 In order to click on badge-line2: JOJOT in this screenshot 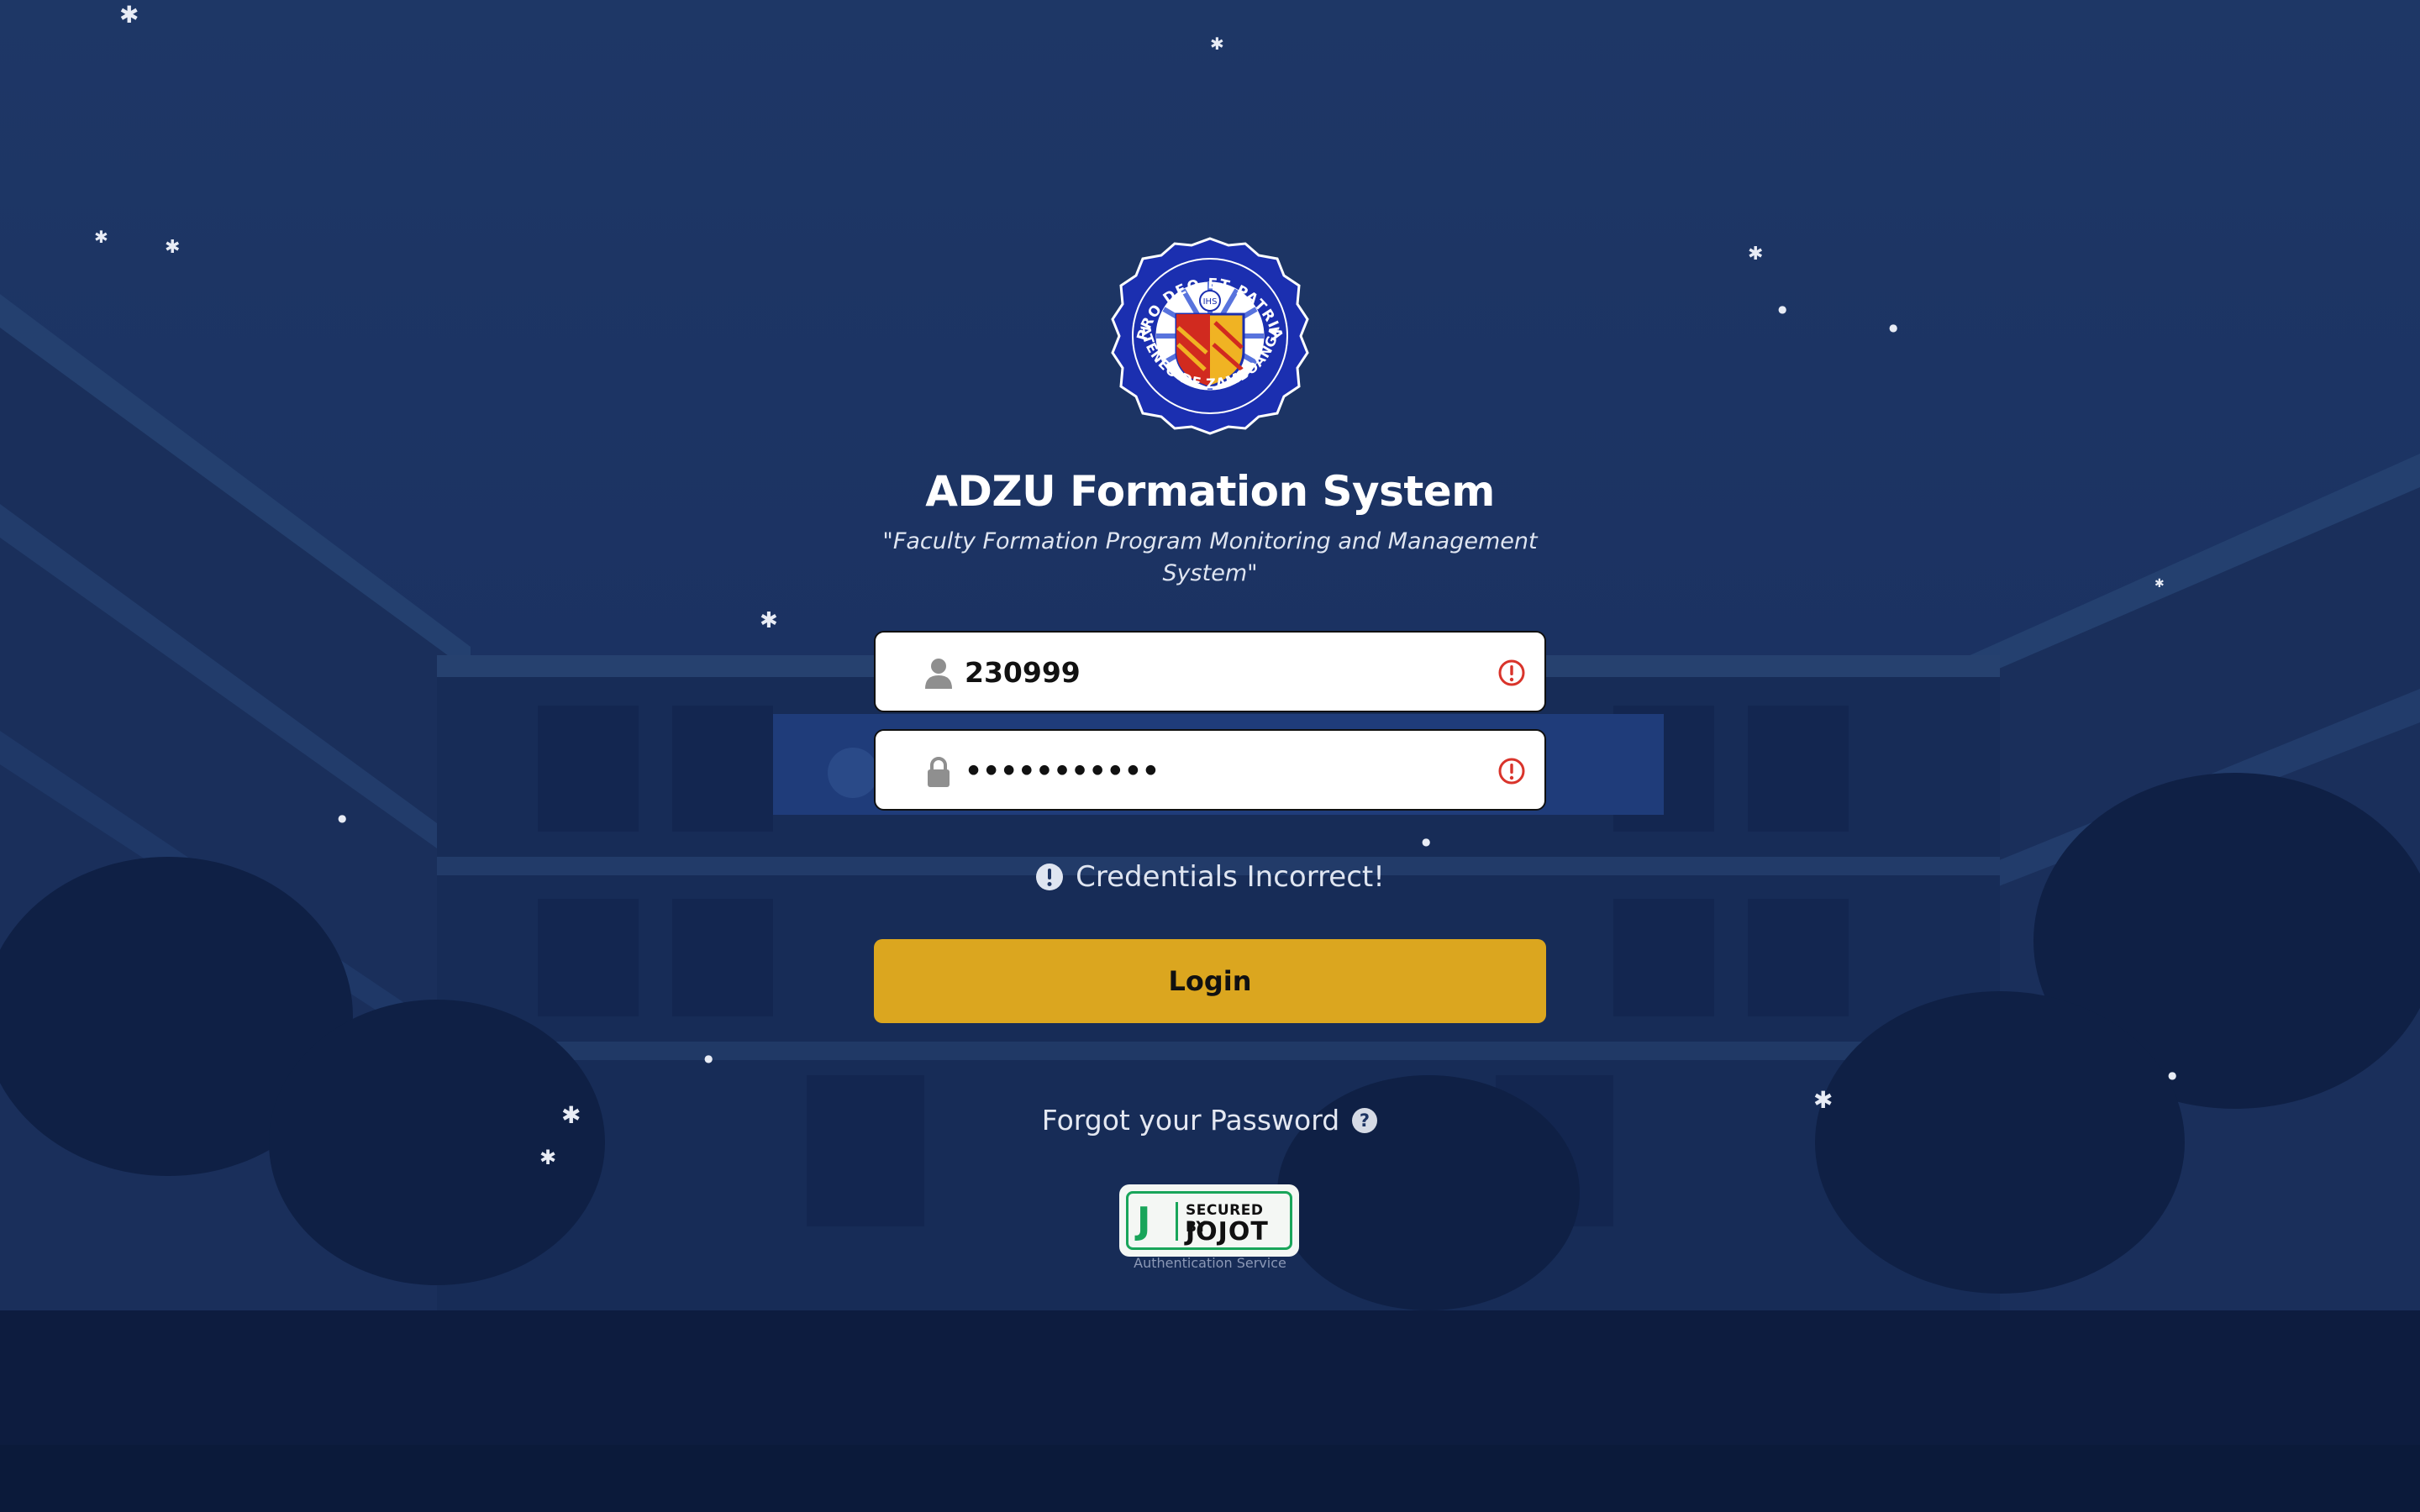, I will do `click(1227, 1232)`.